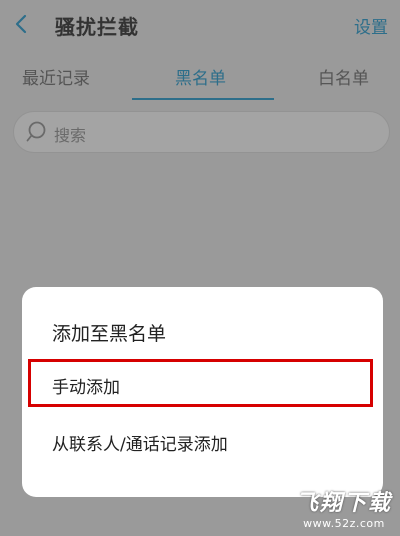 Image resolution: width=400 pixels, height=536 pixels. What do you see at coordinates (36, 131) in the screenshot?
I see `search-icon` at bounding box center [36, 131].